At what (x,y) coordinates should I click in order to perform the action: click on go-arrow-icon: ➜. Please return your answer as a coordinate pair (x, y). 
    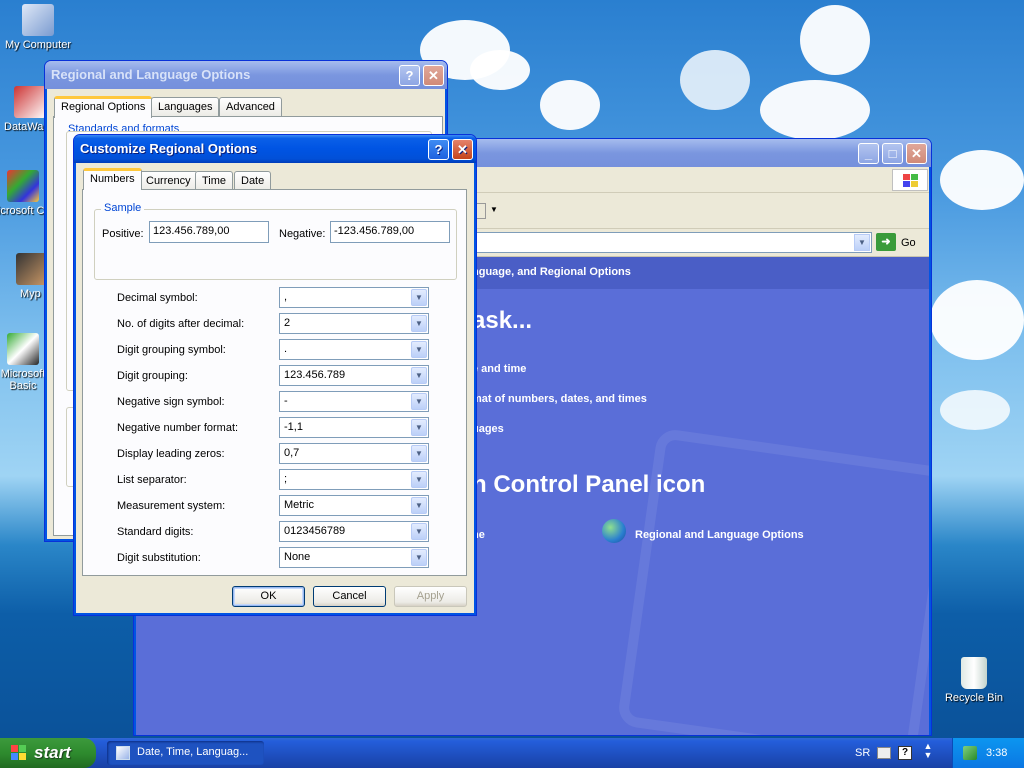
    Looking at the image, I should click on (886, 242).